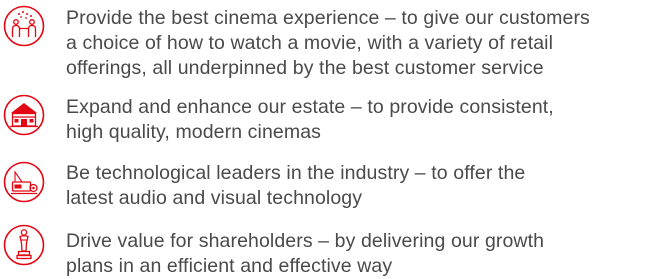 The width and height of the screenshot is (662, 279). What do you see at coordinates (214, 198) in the screenshot?
I see `objective-line: latest audio and visual technology` at bounding box center [214, 198].